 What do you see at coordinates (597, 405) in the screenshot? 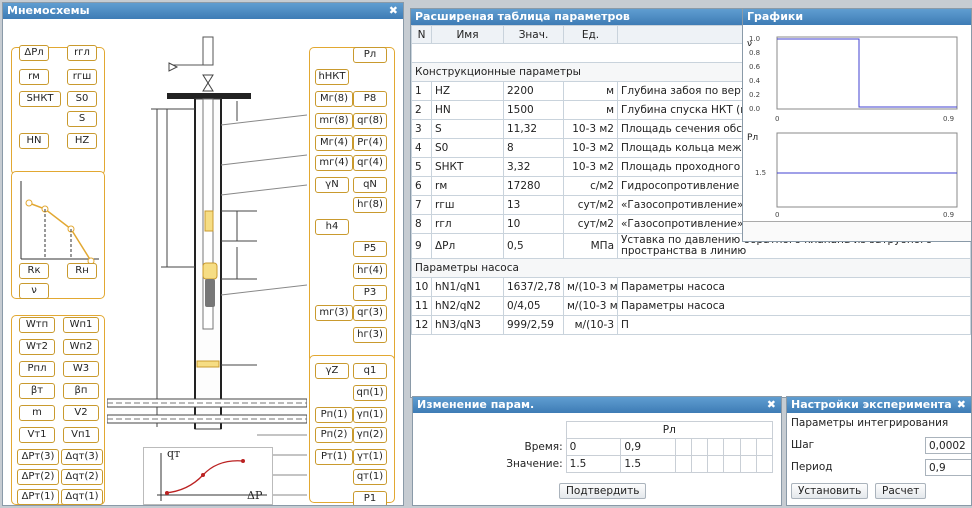
I see `param-change-titlebar: Изменение парам. ✖` at bounding box center [597, 405].